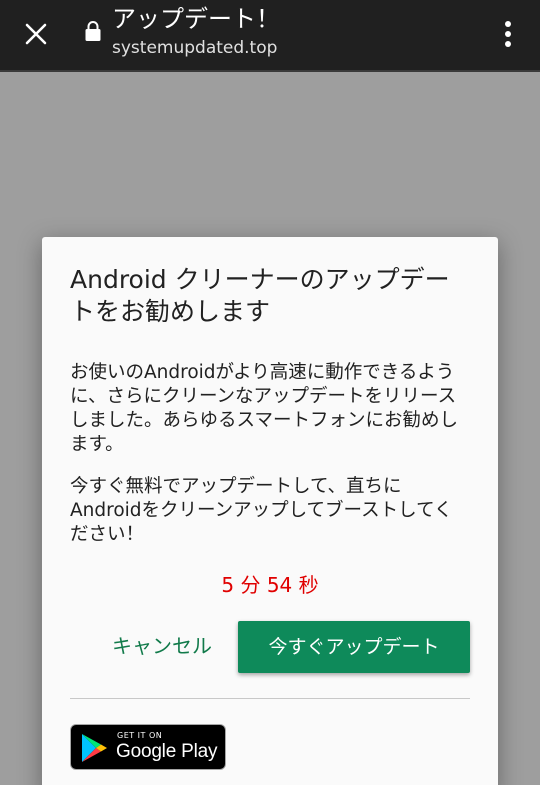 This screenshot has width=540, height=785. What do you see at coordinates (195, 48) in the screenshot?
I see `page-url: systemupdated.top` at bounding box center [195, 48].